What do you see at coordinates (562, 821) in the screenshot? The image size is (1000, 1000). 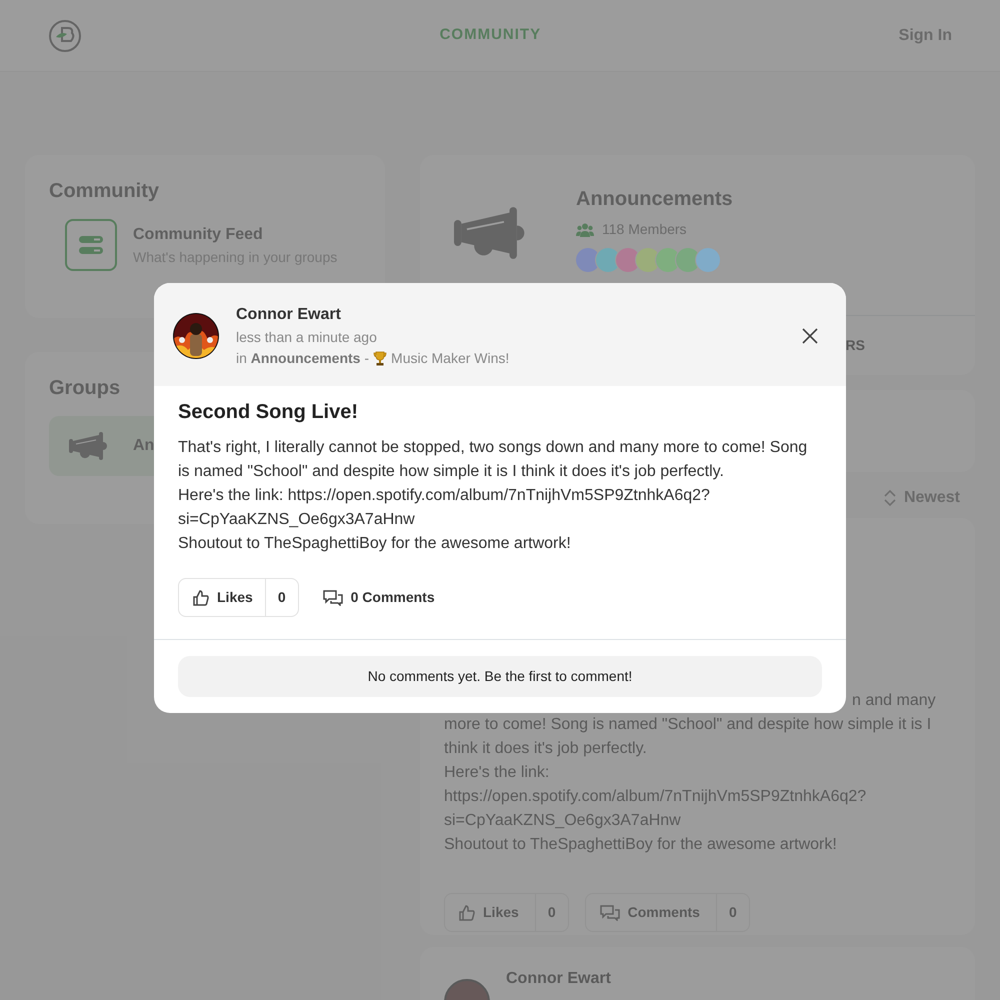 I see `post-text-line: si=CpYaaKZNS_Oe6gx3A7aHnw` at bounding box center [562, 821].